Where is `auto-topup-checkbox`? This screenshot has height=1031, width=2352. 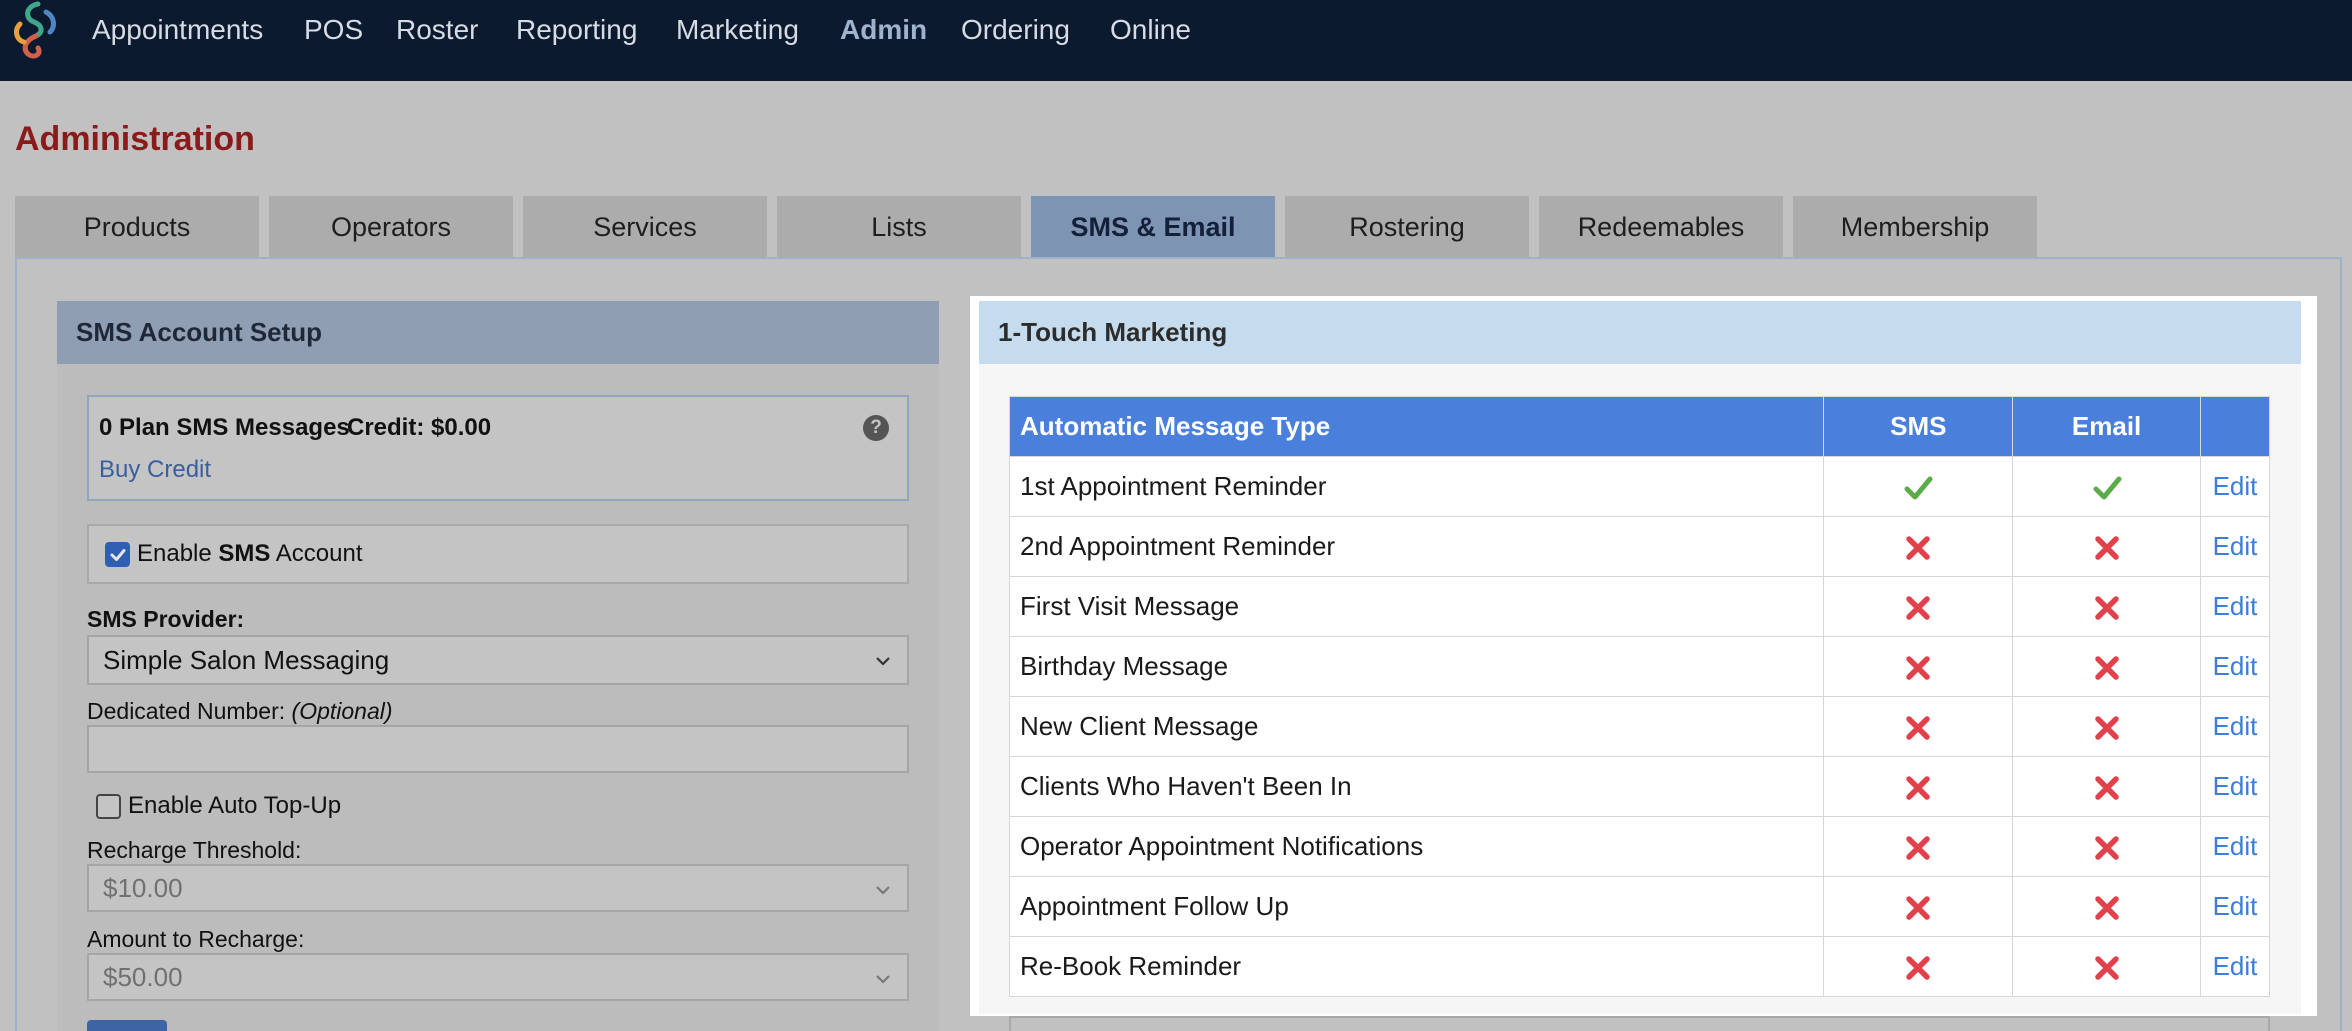
auto-topup-checkbox is located at coordinates (108, 806).